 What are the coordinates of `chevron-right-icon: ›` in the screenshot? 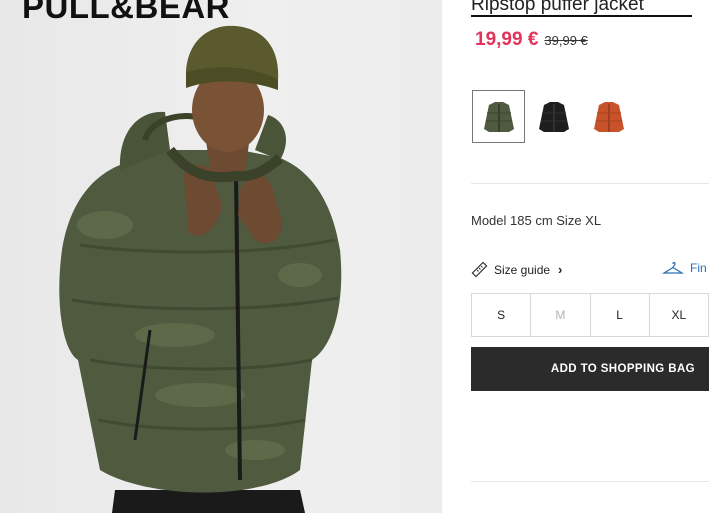 It's located at (560, 269).